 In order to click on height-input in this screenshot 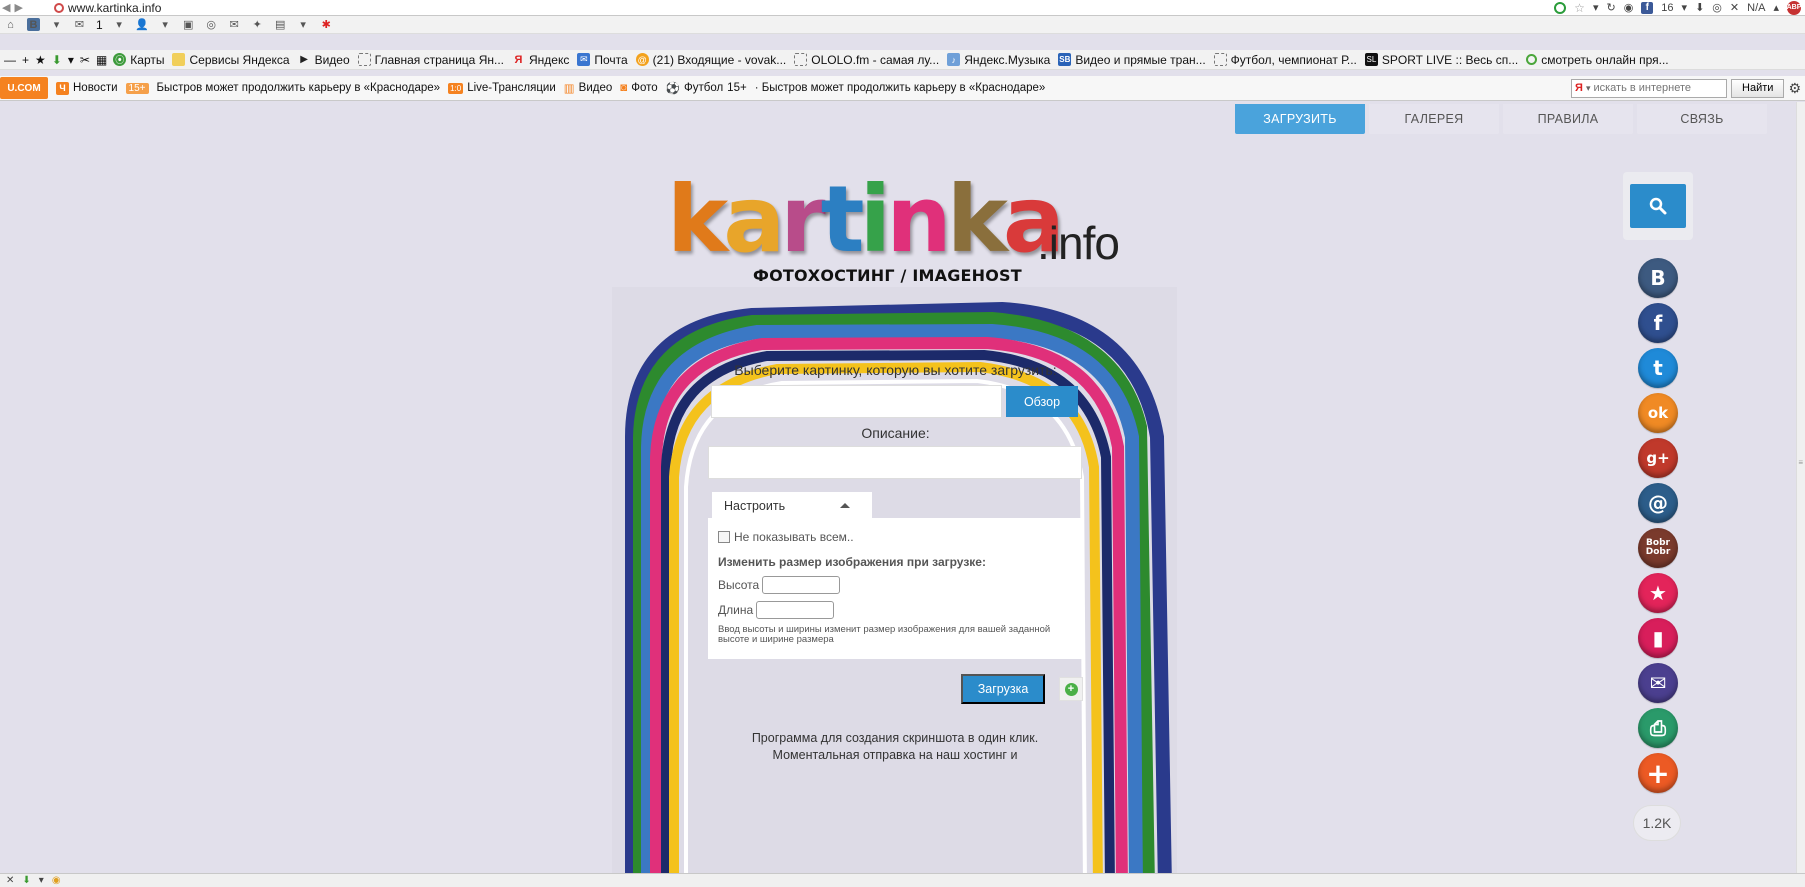, I will do `click(801, 585)`.